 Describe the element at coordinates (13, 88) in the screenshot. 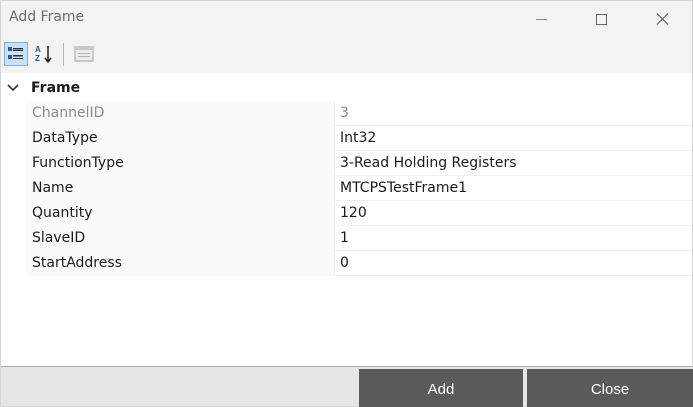

I see `chevron-down-icon` at that location.